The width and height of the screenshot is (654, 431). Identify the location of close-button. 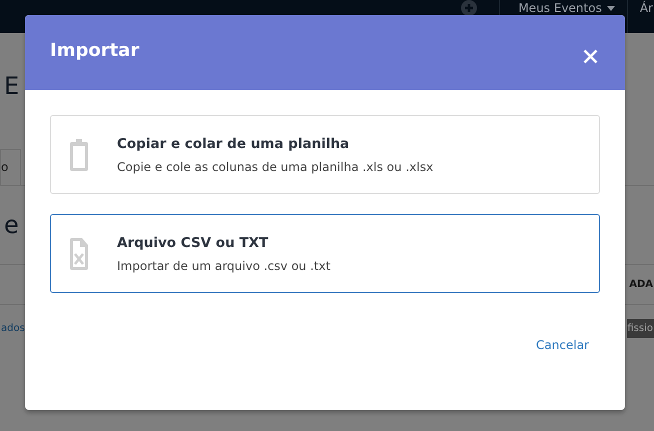
(590, 56).